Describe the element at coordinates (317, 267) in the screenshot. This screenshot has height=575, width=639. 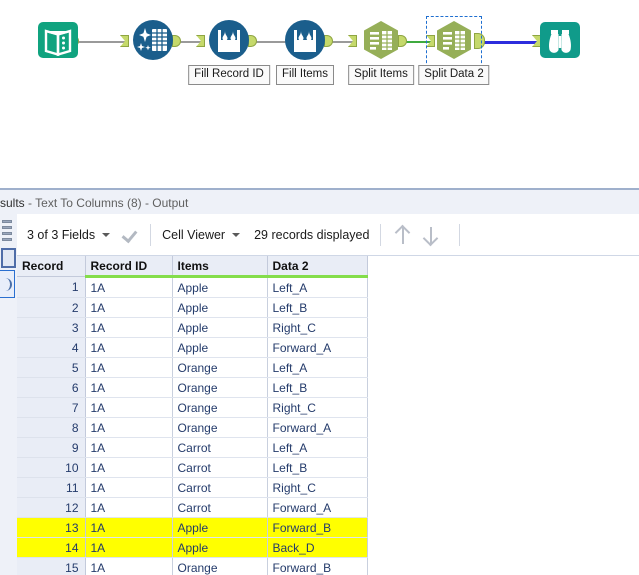
I see `column-header-data-2: Data 2` at that location.